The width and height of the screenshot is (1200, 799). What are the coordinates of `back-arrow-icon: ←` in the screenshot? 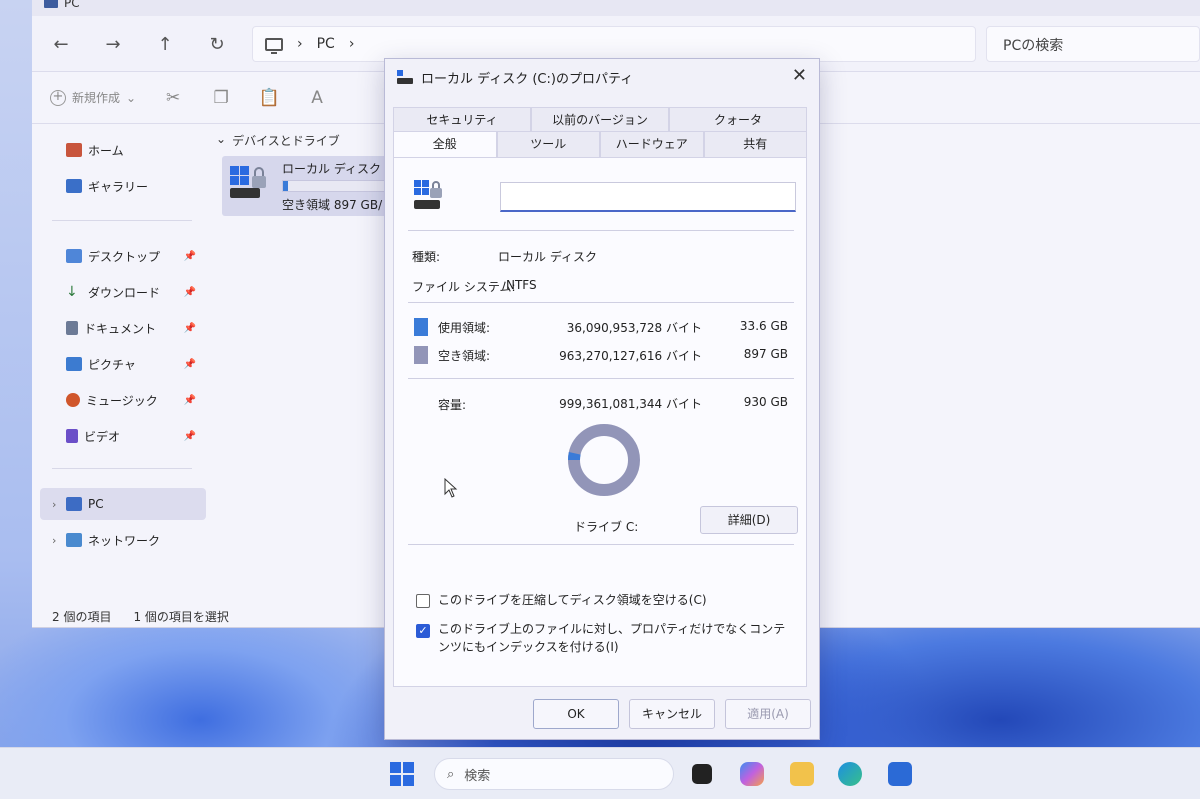 It's located at (61, 45).